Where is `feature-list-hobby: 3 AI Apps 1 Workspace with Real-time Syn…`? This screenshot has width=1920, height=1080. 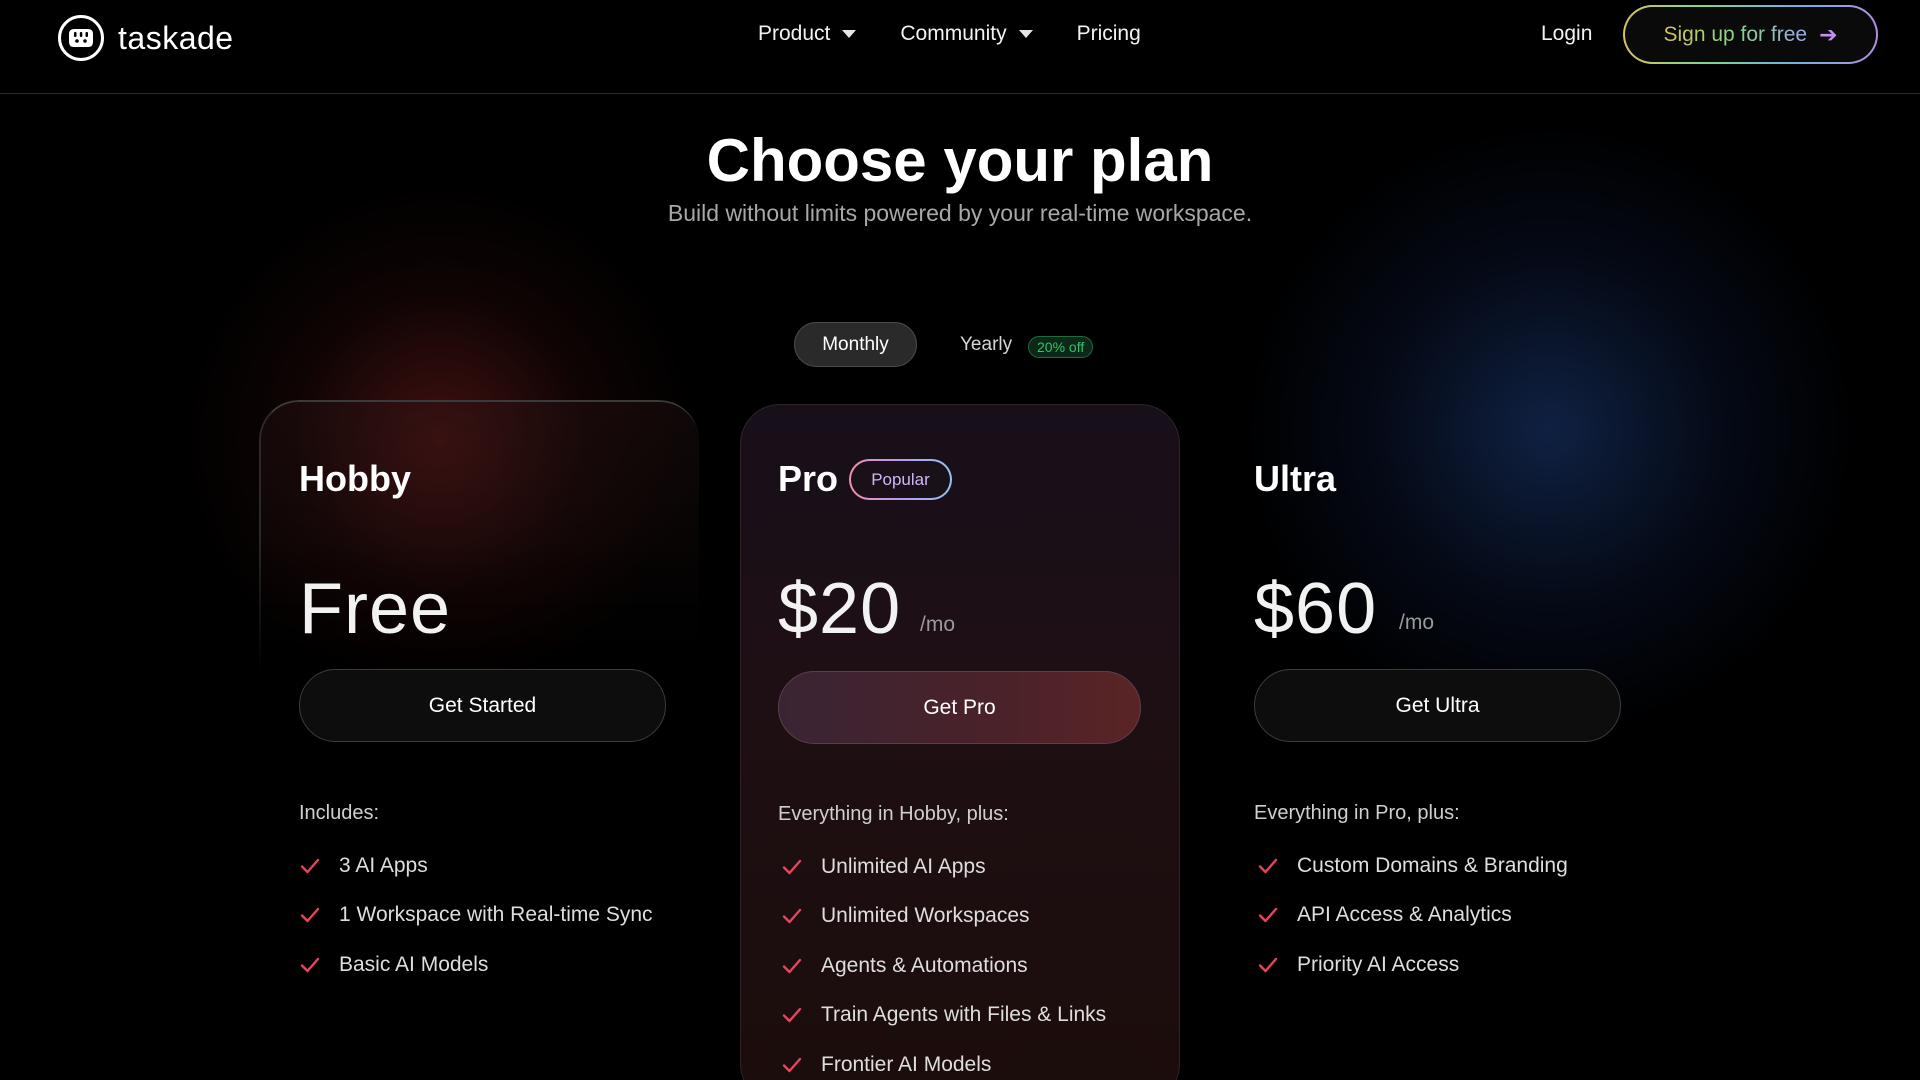 feature-list-hobby: 3 AI Apps 1 Workspace with Real-time Syn… is located at coordinates (476, 915).